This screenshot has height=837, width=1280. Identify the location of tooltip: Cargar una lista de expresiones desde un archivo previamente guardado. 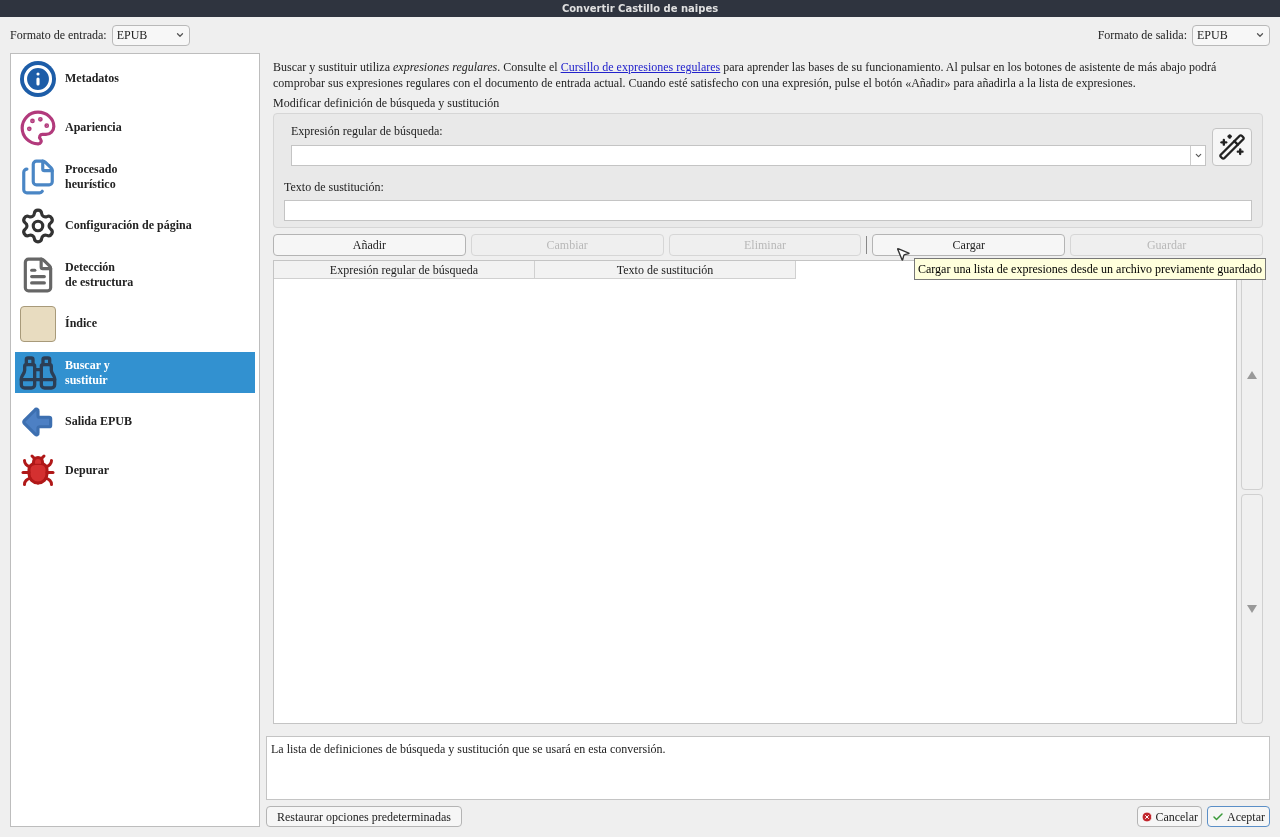
(1090, 269).